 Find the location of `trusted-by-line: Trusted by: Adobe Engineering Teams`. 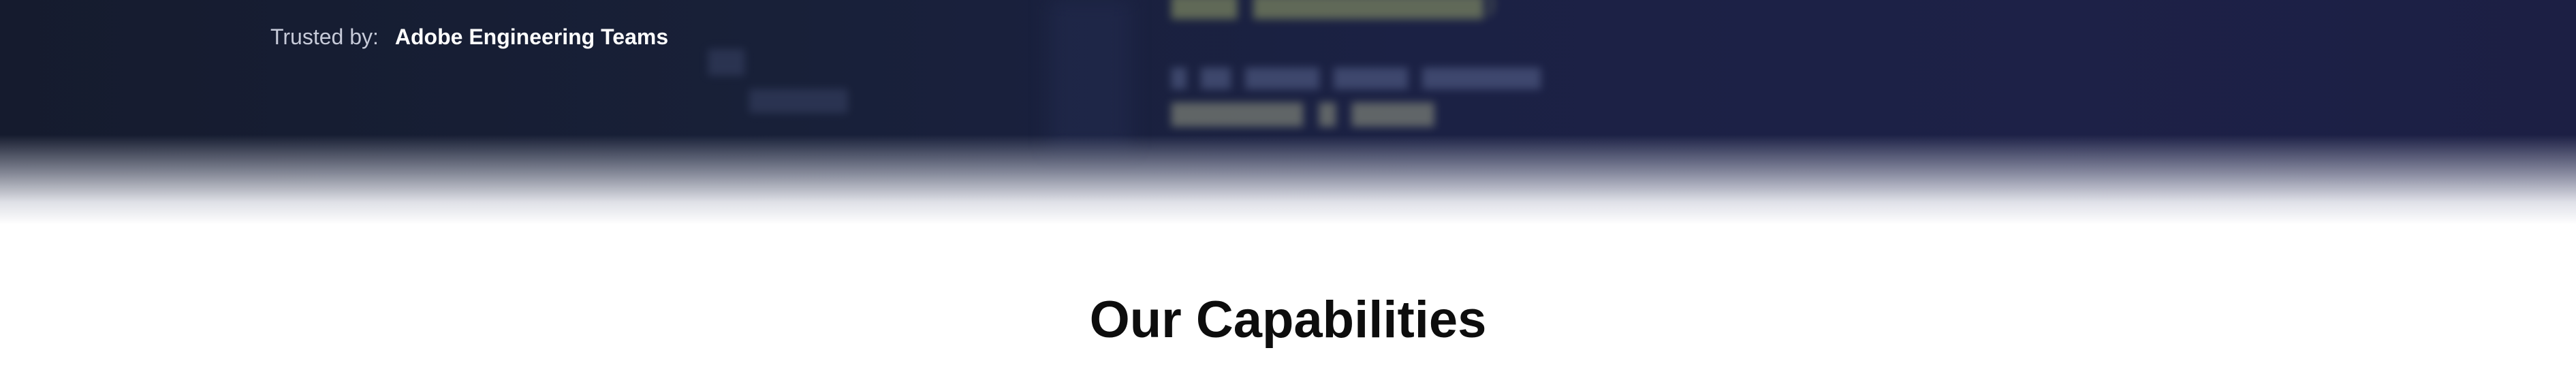

trusted-by-line: Trusted by: Adobe Engineering Teams is located at coordinates (469, 36).